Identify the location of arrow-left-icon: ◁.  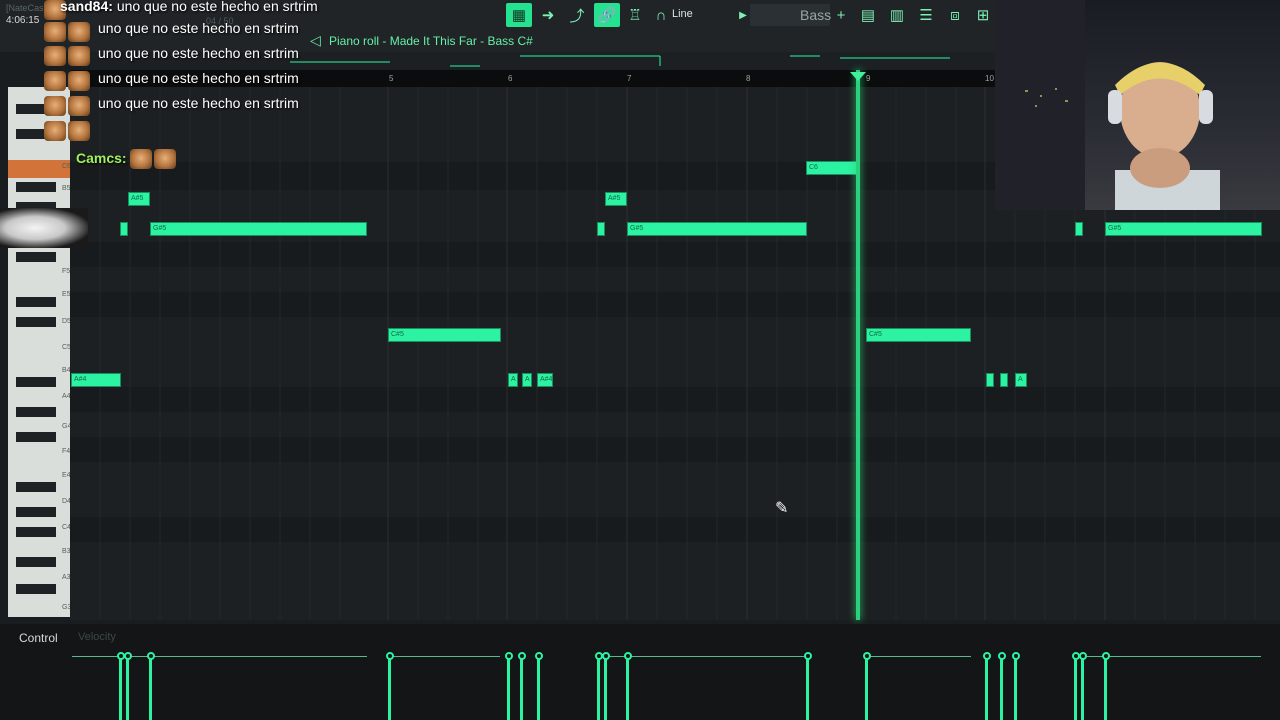
(315, 40).